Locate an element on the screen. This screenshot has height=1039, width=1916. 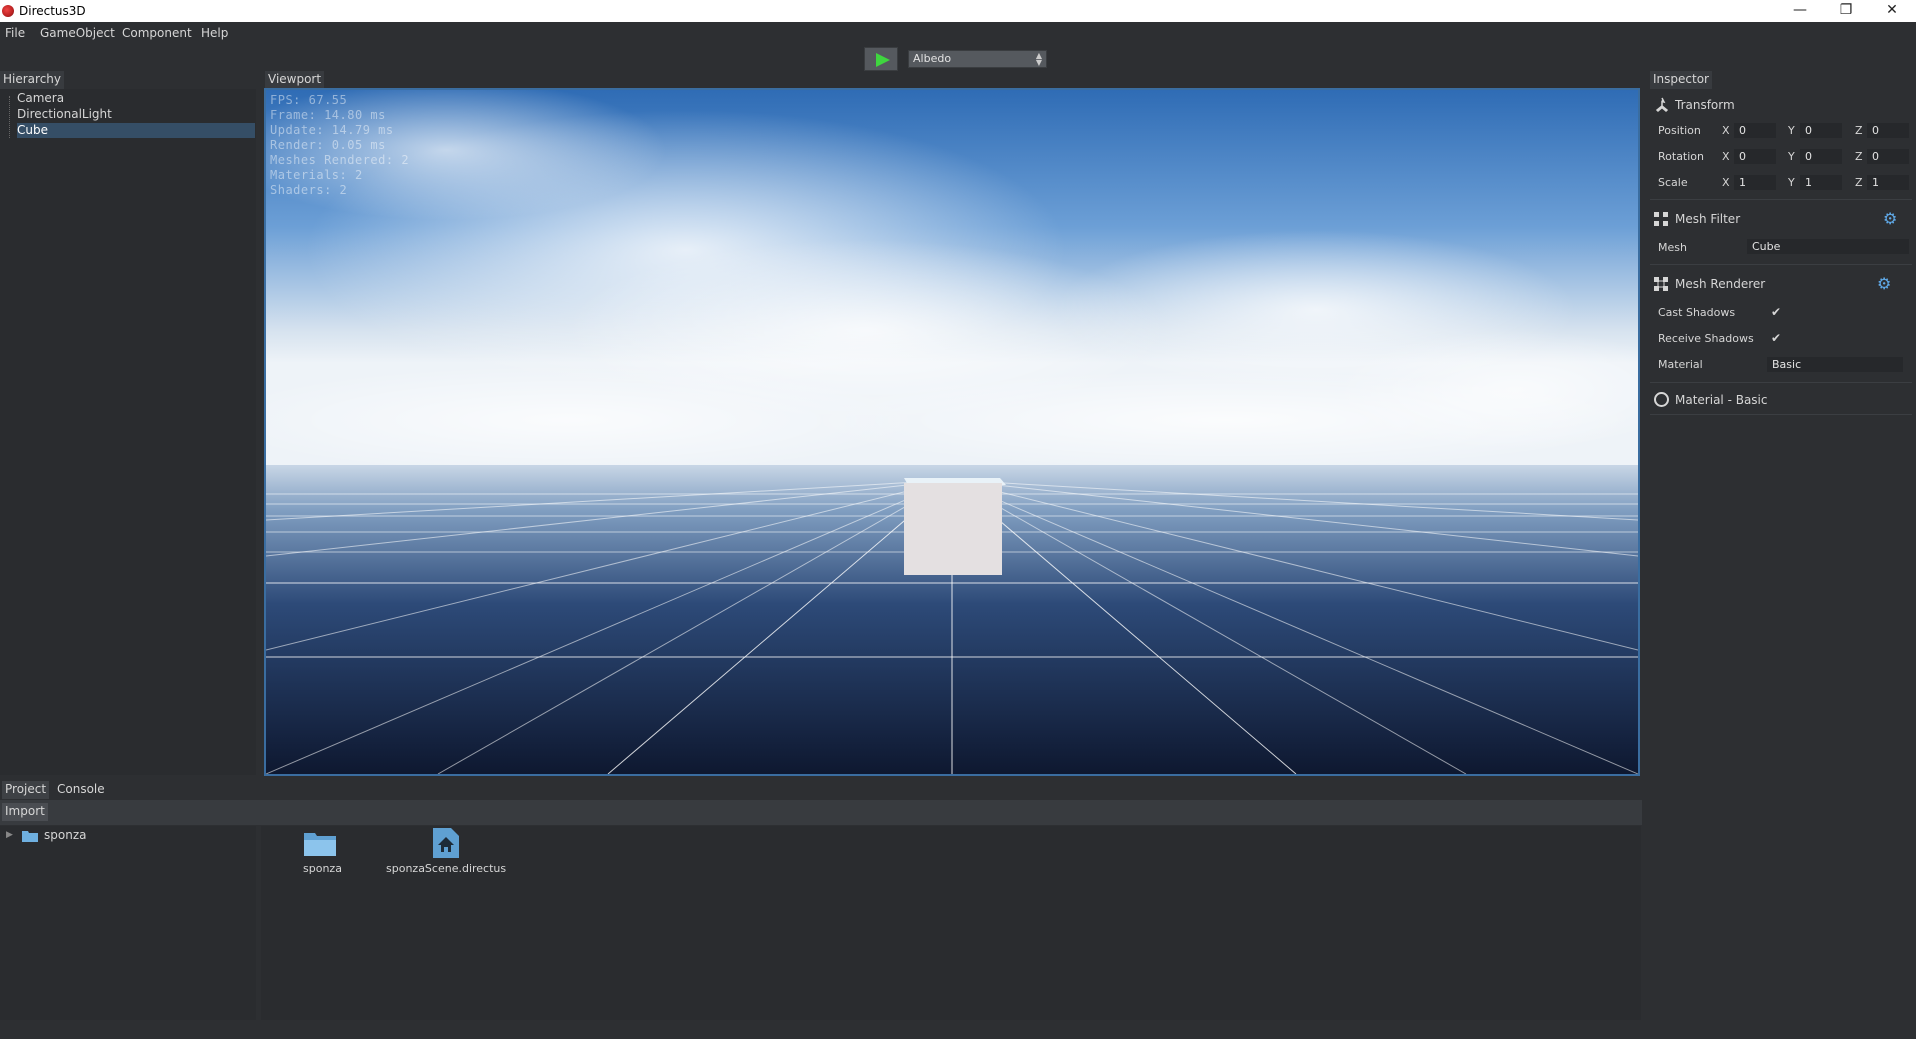
tree-item-sponza: sponza is located at coordinates (65, 835).